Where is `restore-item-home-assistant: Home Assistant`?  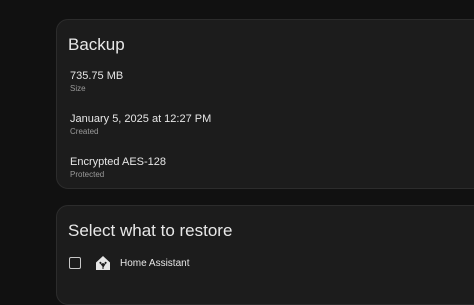
restore-item-home-assistant: Home Assistant is located at coordinates (129, 263).